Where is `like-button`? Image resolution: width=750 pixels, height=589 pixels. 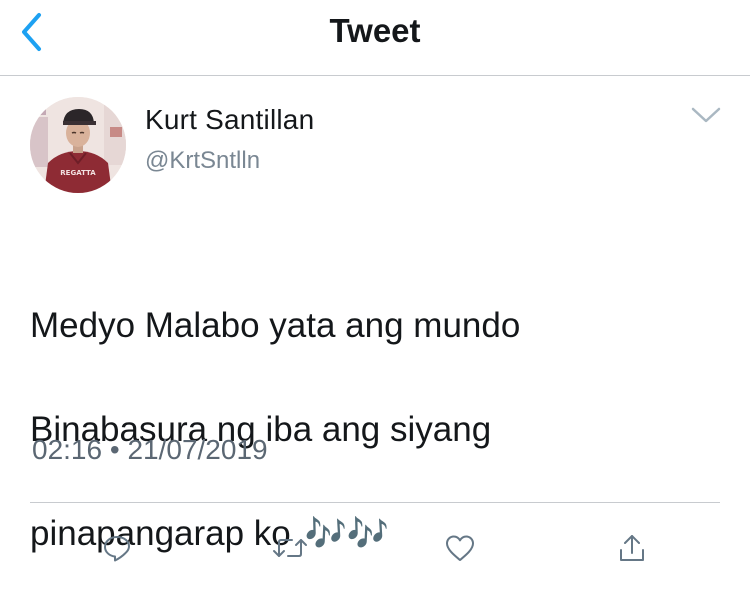 like-button is located at coordinates (460, 548).